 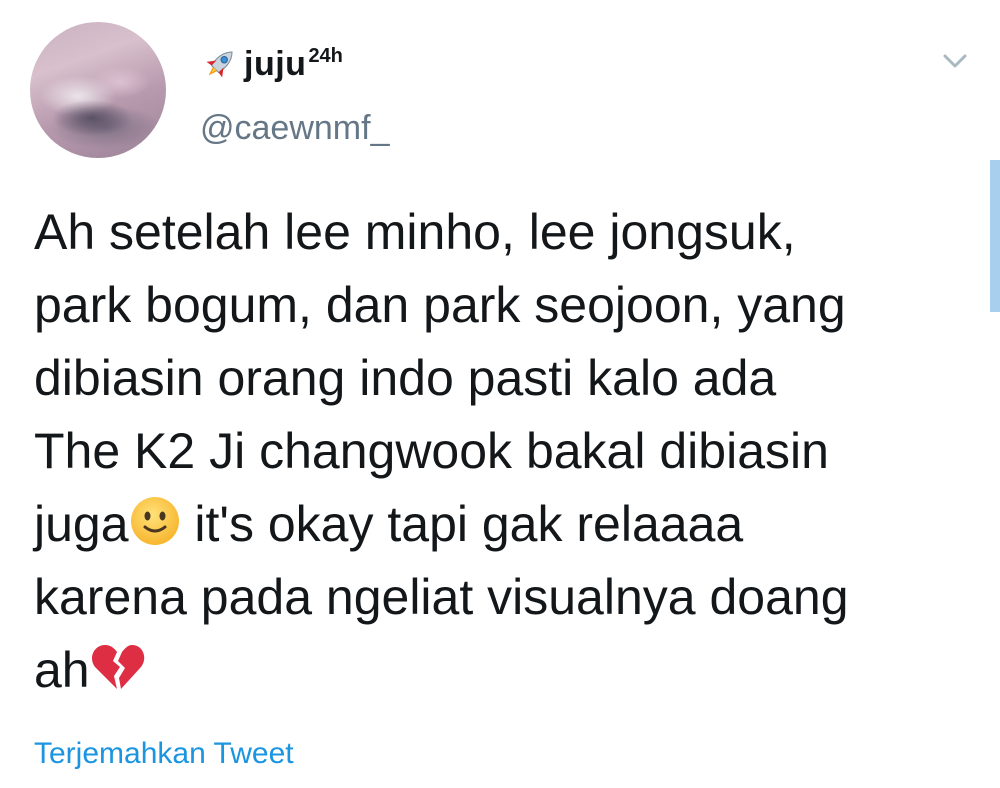 I want to click on tweet-line-text: it's okay tapi gak relaaaa, so click(x=462, y=524).